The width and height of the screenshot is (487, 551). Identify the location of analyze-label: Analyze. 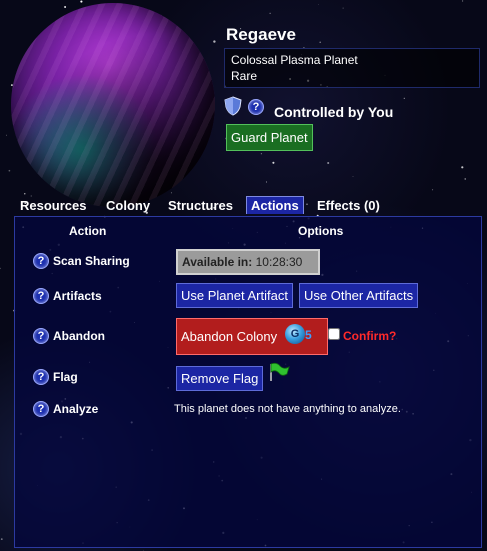
(76, 409).